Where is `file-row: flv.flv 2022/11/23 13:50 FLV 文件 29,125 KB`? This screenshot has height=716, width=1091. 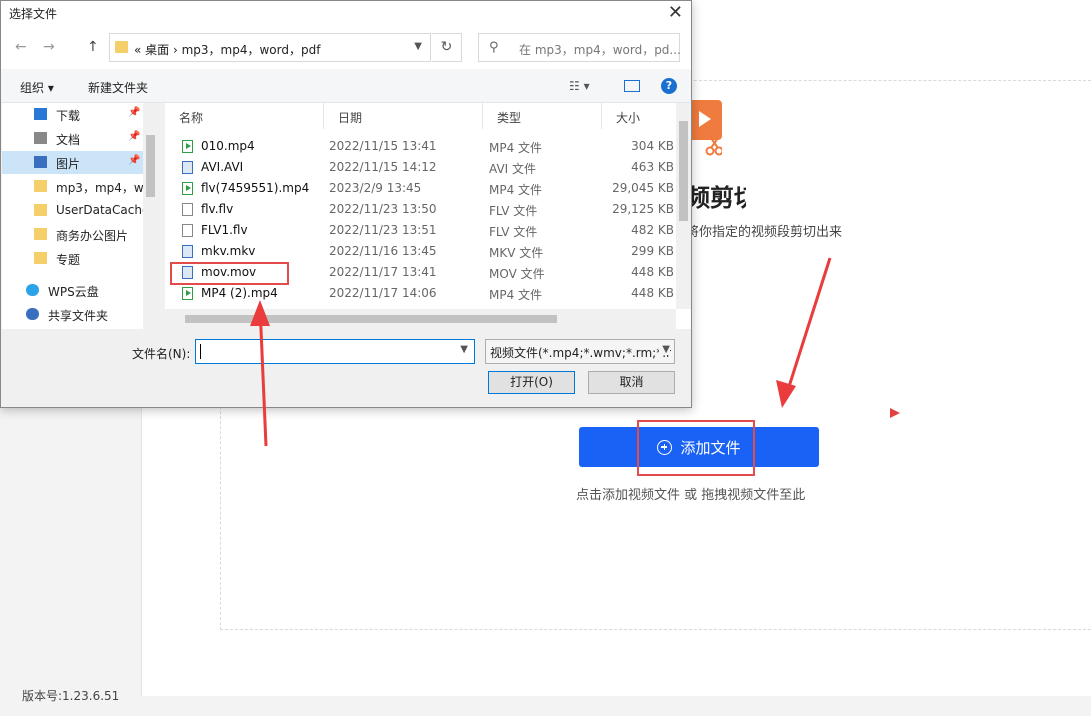 file-row: flv.flv 2022/11/23 13:50 FLV 文件 29,125 KB is located at coordinates (420, 209).